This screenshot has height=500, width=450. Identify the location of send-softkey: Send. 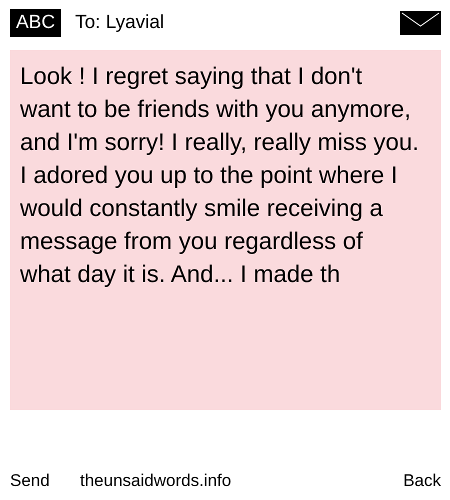
(45, 481).